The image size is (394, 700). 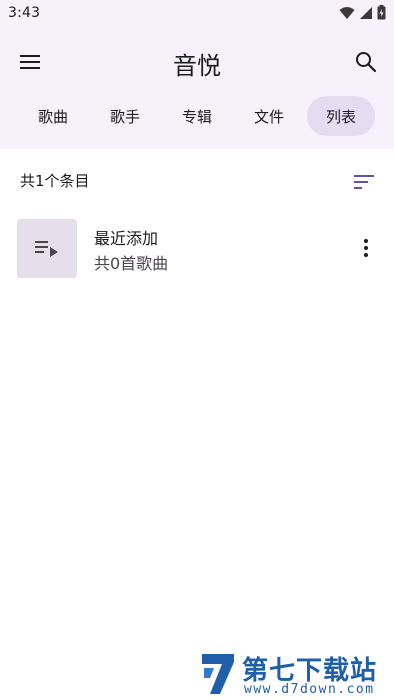 I want to click on sort-icon, so click(x=364, y=182).